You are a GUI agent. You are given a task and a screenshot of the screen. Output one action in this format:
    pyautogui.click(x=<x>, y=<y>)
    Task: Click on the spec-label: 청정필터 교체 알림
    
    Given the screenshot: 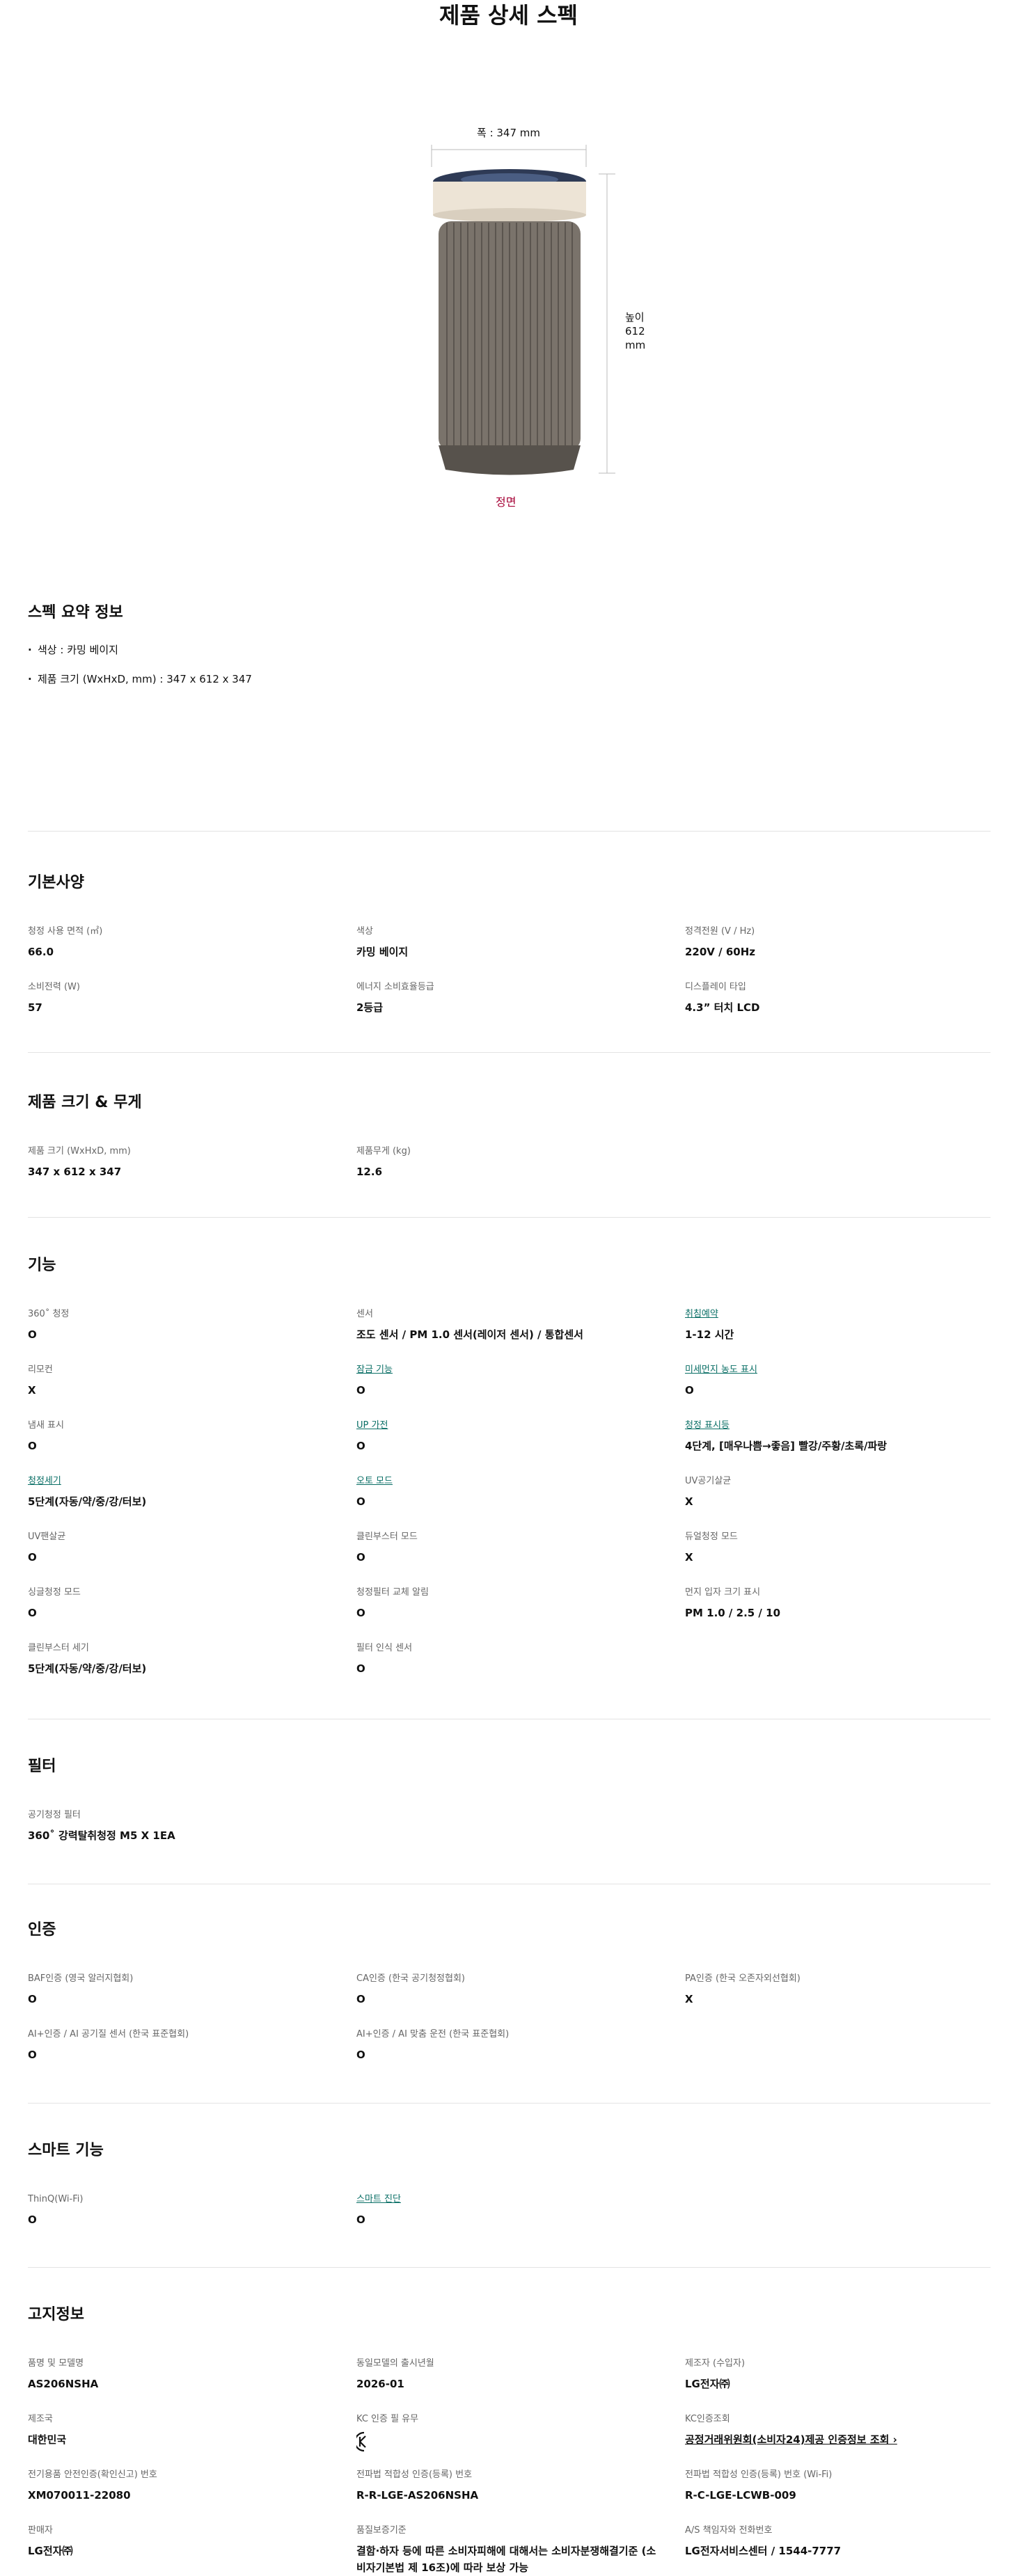 What is the action you would take?
    pyautogui.click(x=393, y=1592)
    